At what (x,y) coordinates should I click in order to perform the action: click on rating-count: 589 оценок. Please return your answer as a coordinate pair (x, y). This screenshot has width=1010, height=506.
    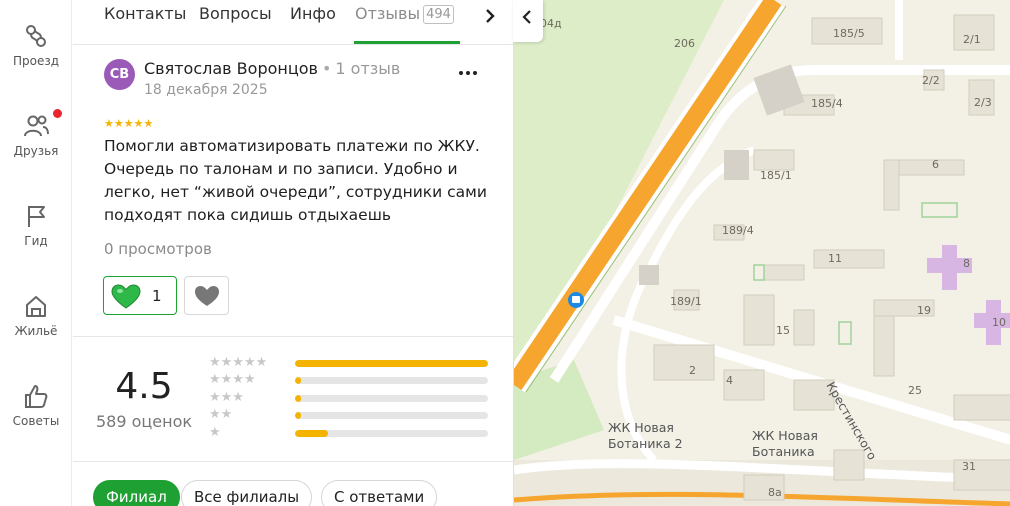
    Looking at the image, I should click on (144, 421).